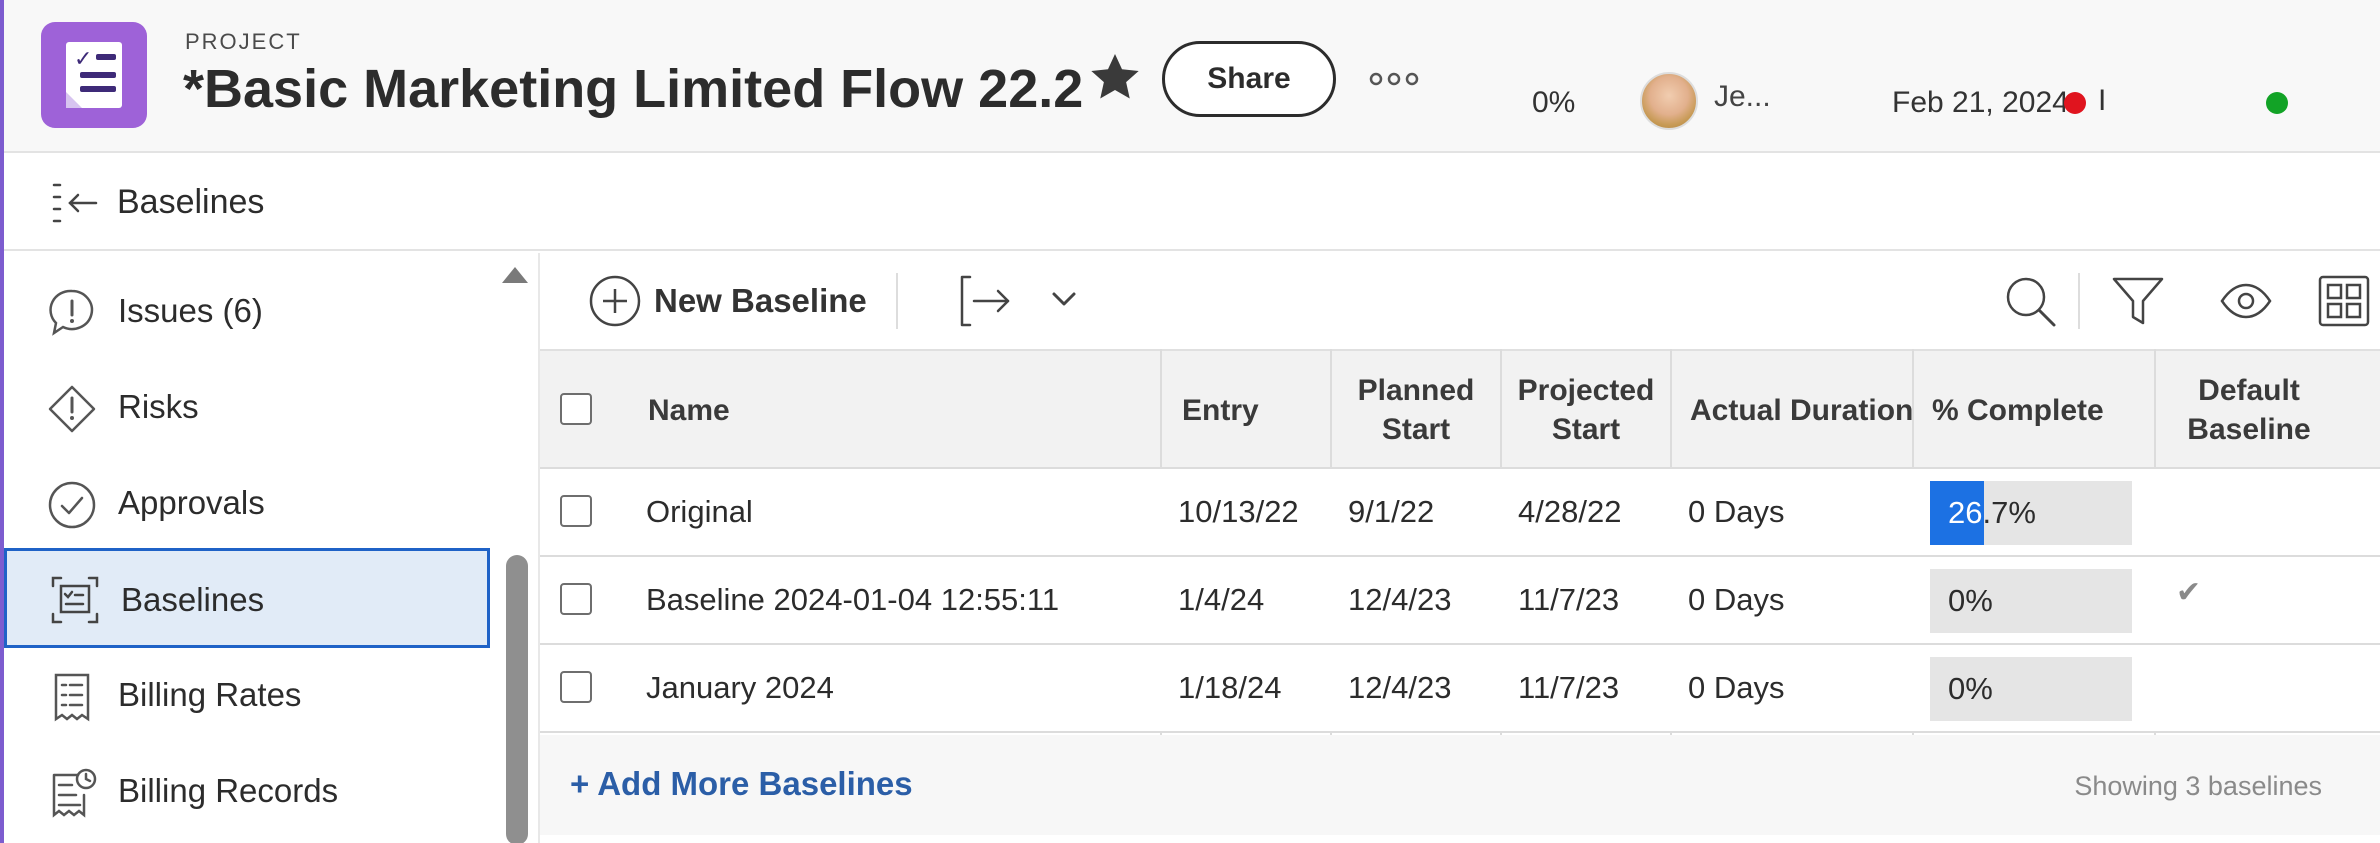  What do you see at coordinates (986, 301) in the screenshot?
I see `export-icon` at bounding box center [986, 301].